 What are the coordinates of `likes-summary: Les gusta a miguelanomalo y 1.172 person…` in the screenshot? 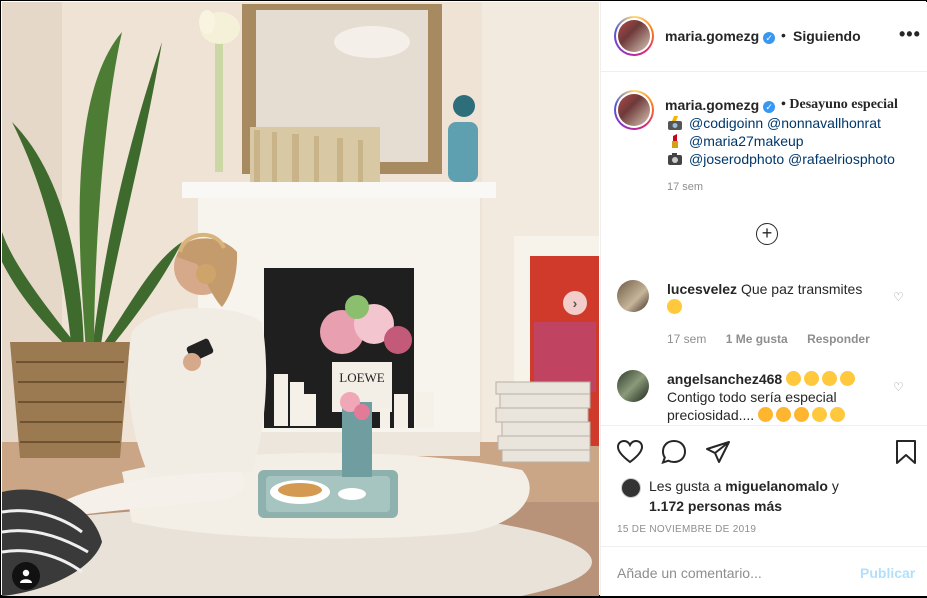 It's located at (744, 496).